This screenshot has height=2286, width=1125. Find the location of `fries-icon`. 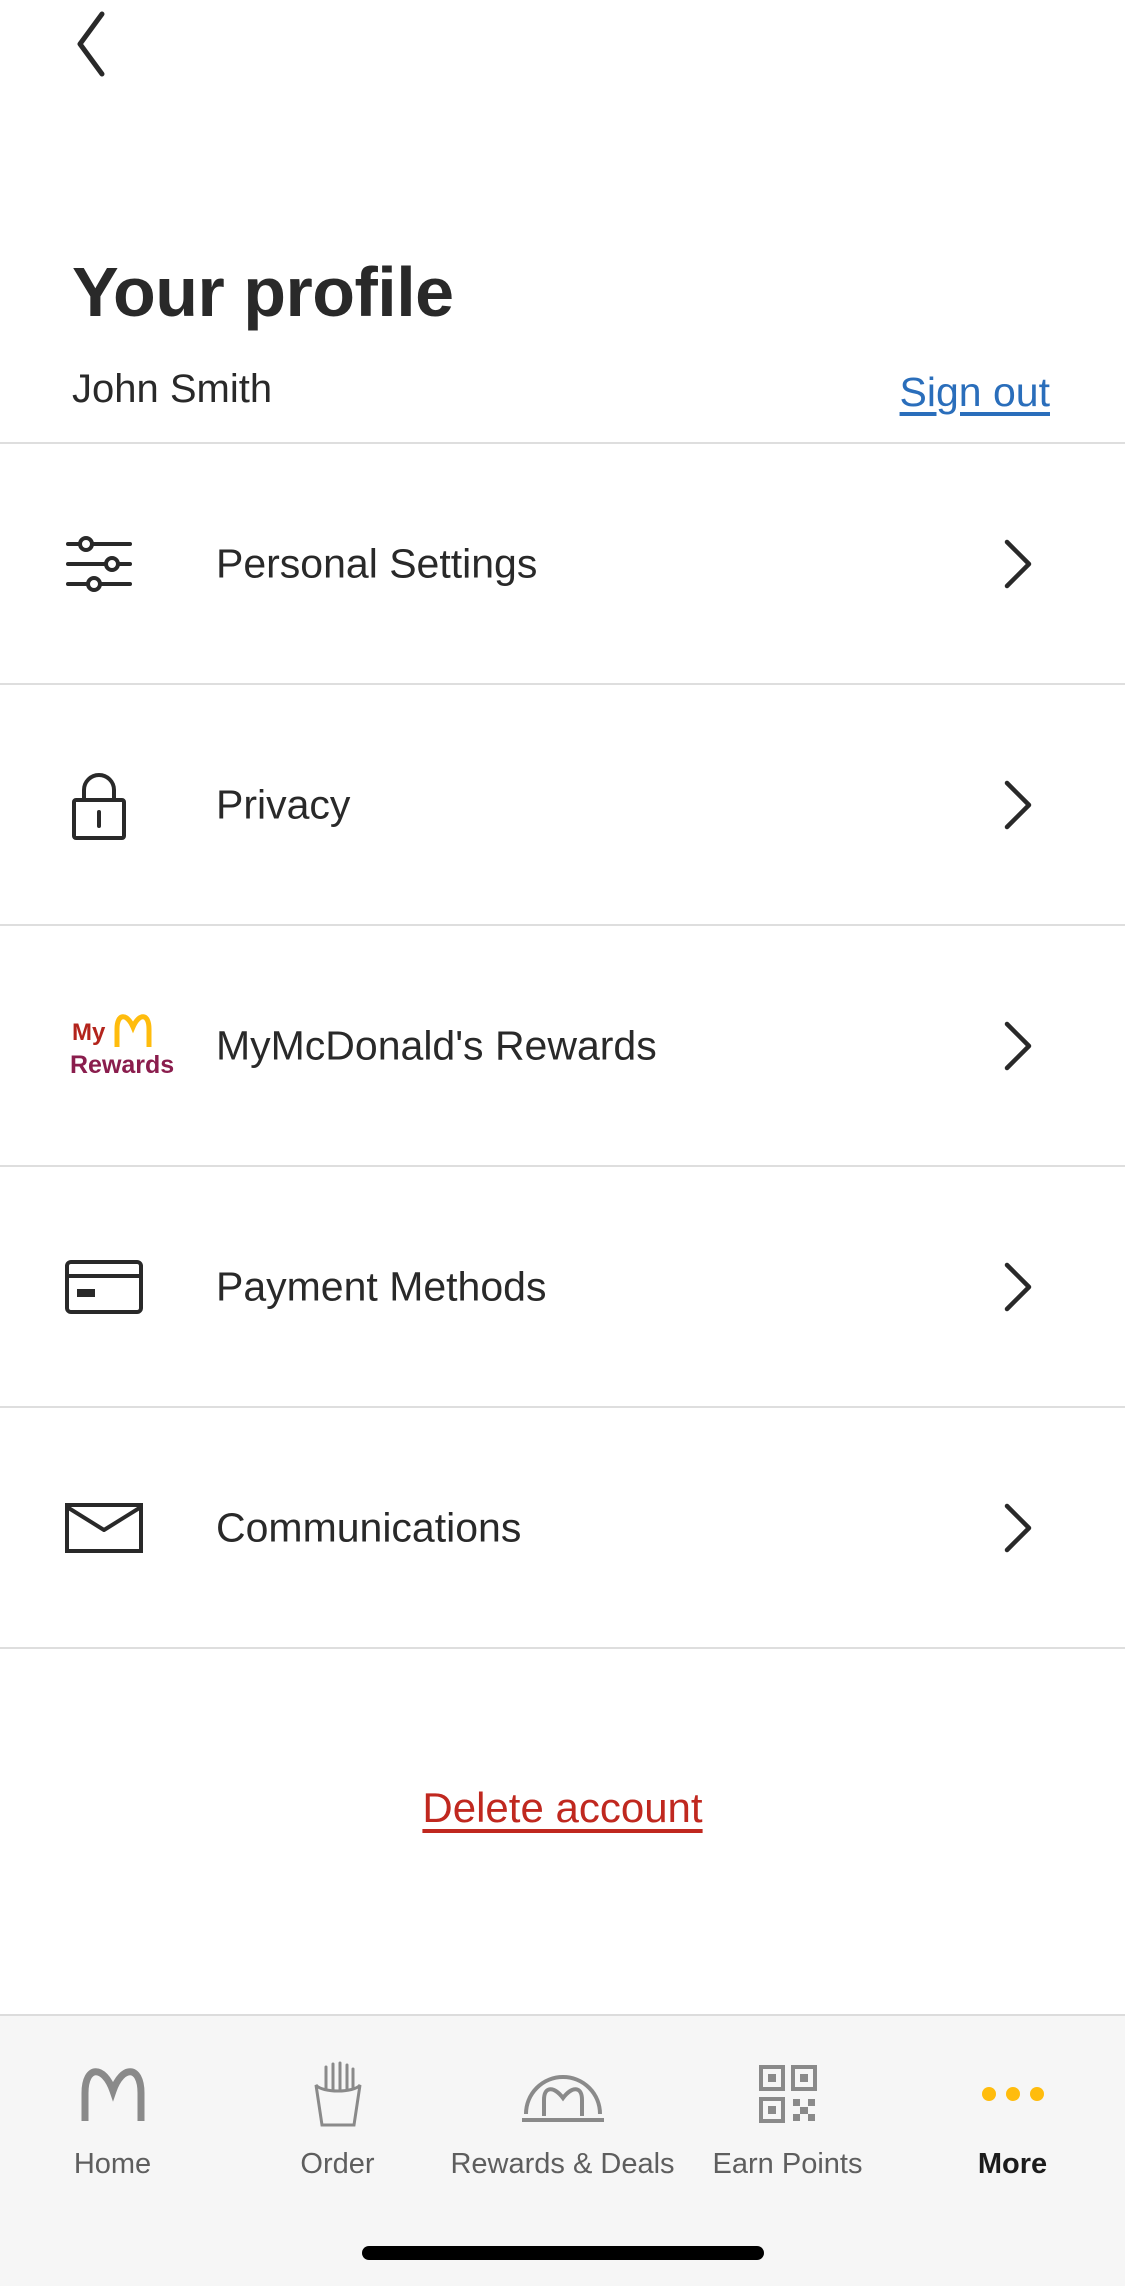

fries-icon is located at coordinates (337, 2094).